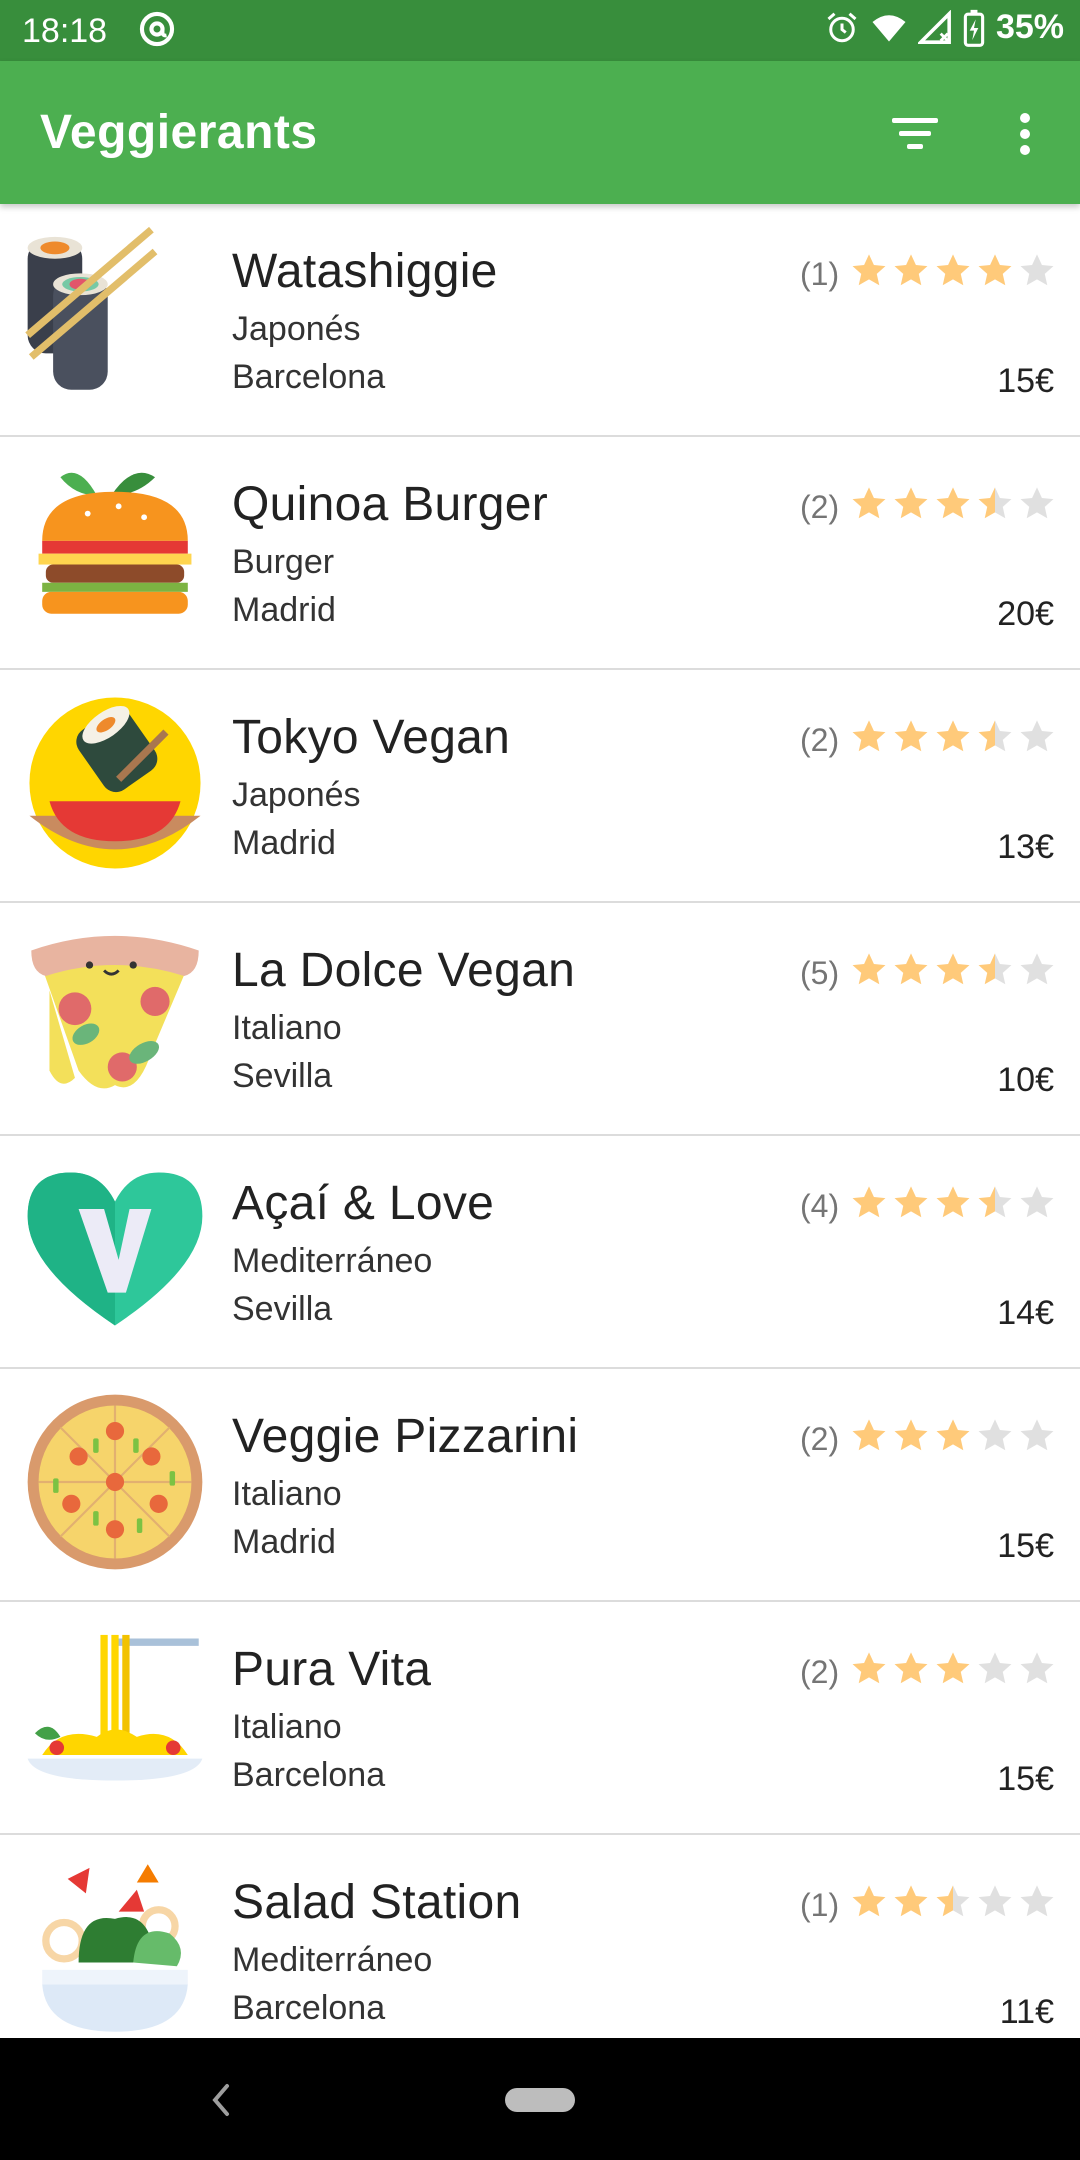 The height and width of the screenshot is (2160, 1080). What do you see at coordinates (540, 553) in the screenshot?
I see `restaurant-row-quinoa-burger: Quinoa Burger Burger Madrid (2) 20€` at bounding box center [540, 553].